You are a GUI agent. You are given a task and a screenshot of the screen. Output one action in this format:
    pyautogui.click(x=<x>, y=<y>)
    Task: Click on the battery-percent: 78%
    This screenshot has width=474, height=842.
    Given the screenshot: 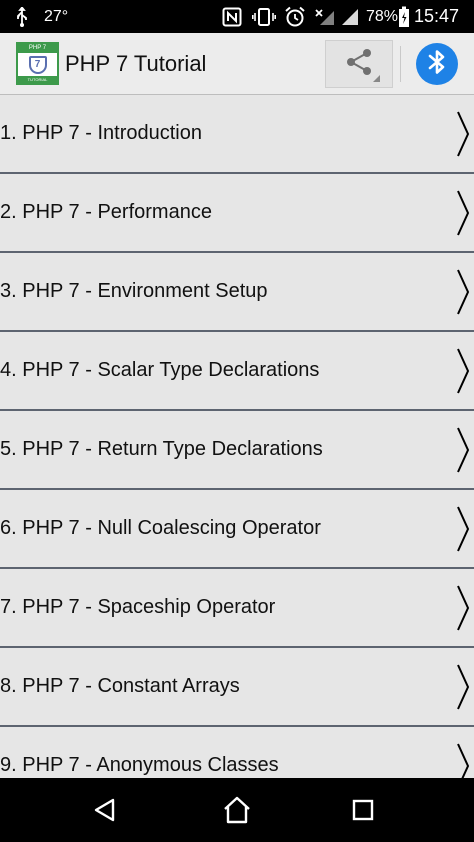 What is the action you would take?
    pyautogui.click(x=382, y=16)
    